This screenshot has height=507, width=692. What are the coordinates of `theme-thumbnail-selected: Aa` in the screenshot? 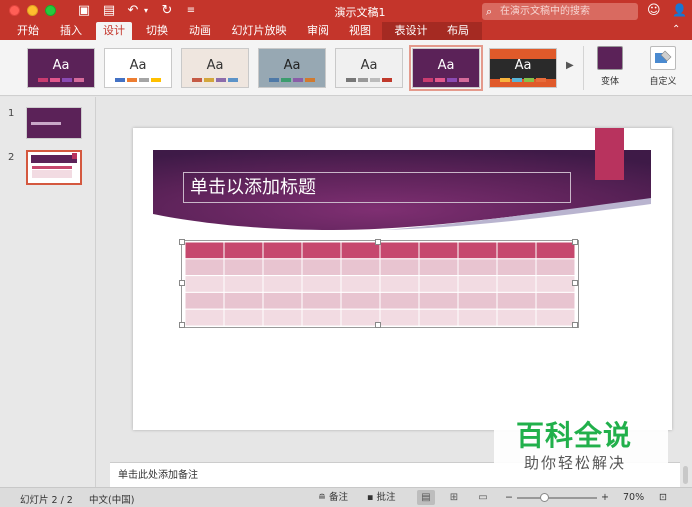 It's located at (446, 68).